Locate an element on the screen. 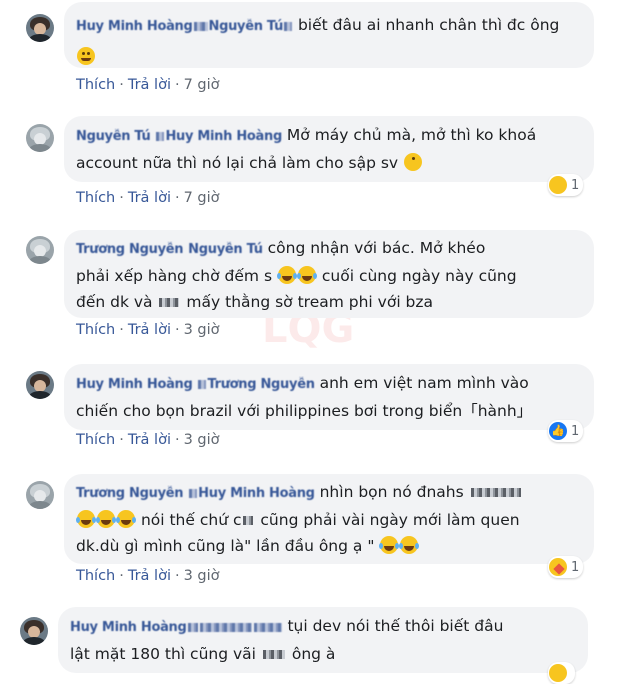 The width and height of the screenshot is (630, 684). reaction-summary: 👍 1 is located at coordinates (566, 431).